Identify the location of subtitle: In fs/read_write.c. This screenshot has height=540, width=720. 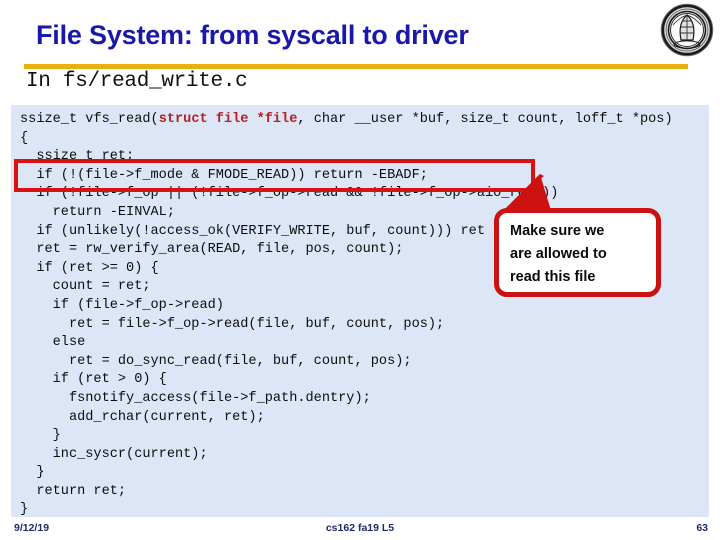
(137, 81).